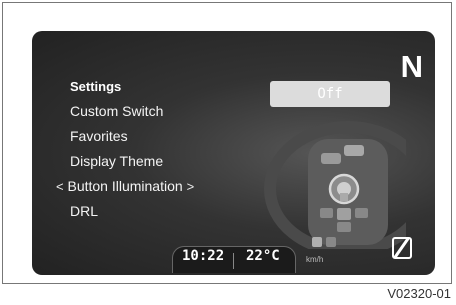 The image size is (456, 305). What do you see at coordinates (233, 261) in the screenshot?
I see `status-separator` at bounding box center [233, 261].